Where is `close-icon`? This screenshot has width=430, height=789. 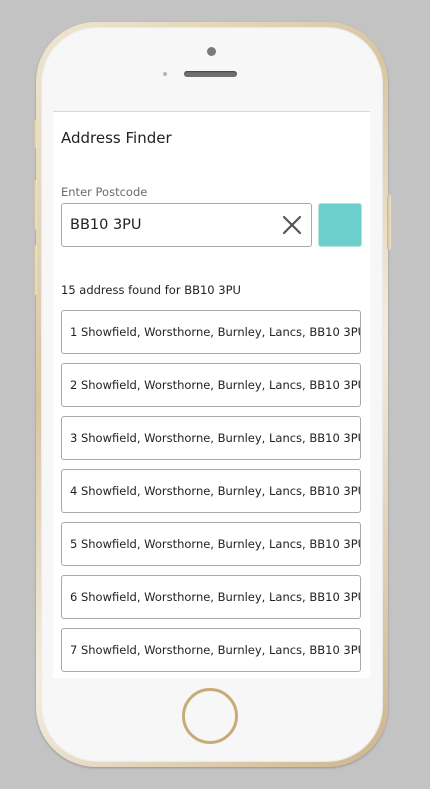 close-icon is located at coordinates (292, 225).